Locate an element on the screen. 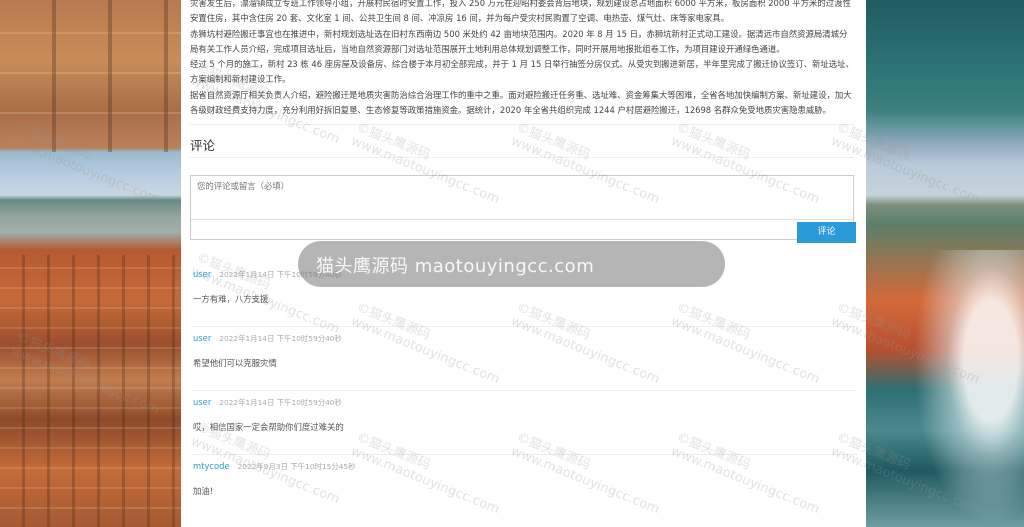  comment-text: 哎，相信国家一定会帮助你们度过难关的 is located at coordinates (268, 427).